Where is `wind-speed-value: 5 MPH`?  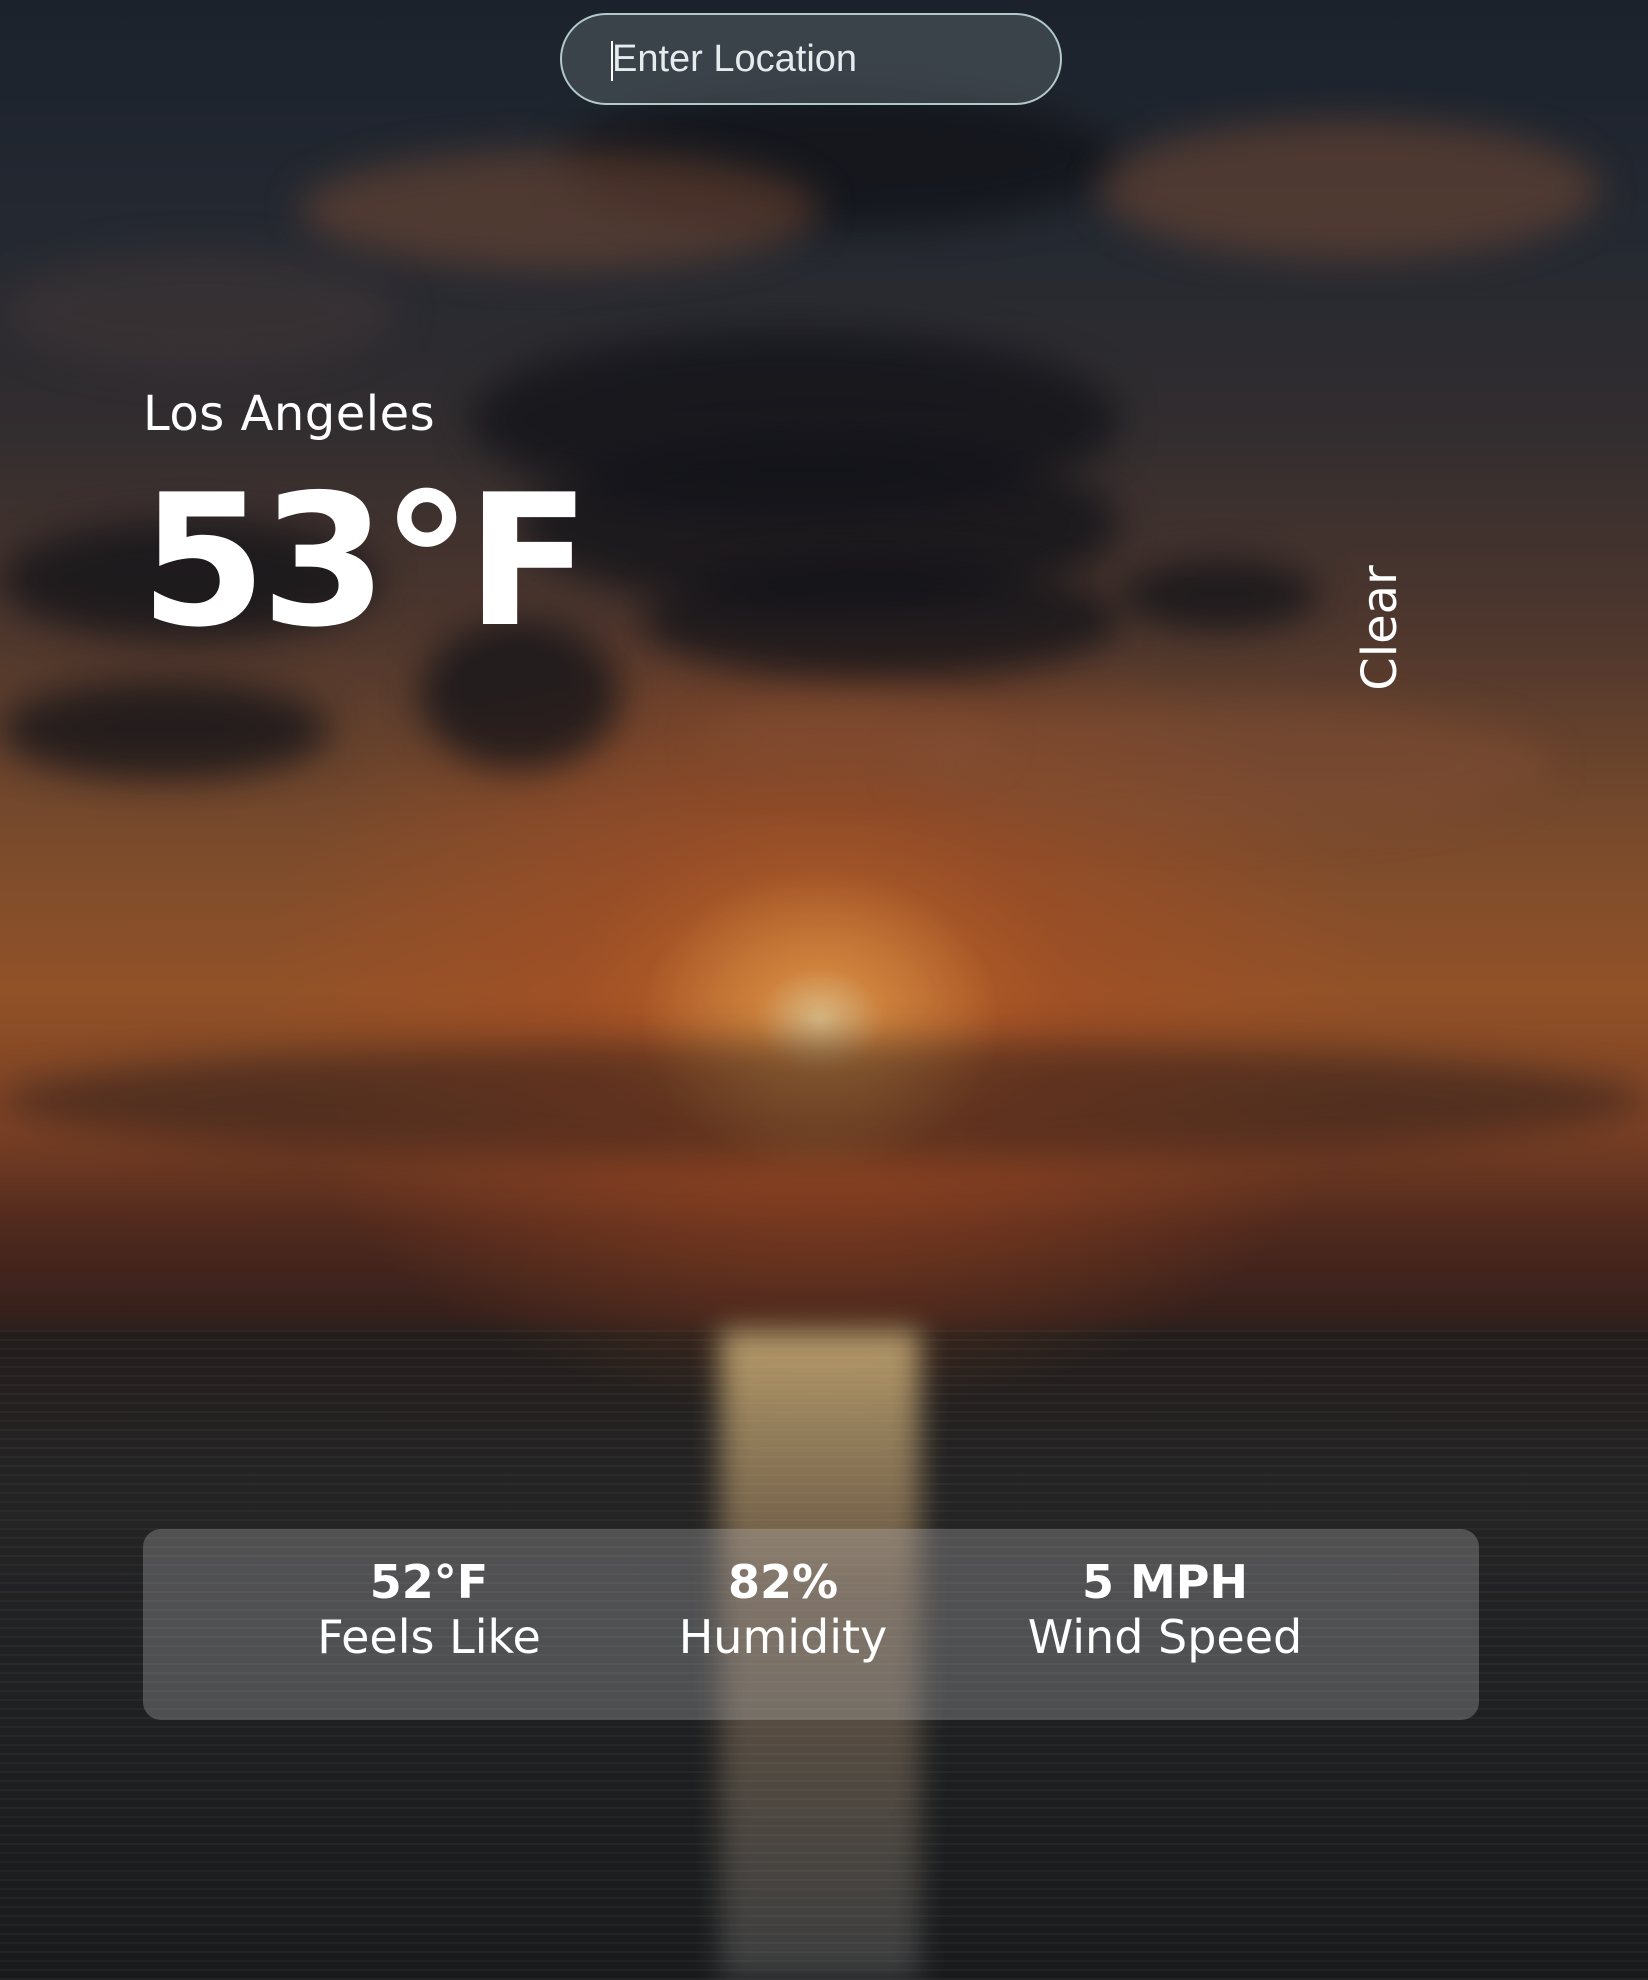
wind-speed-value: 5 MPH is located at coordinates (1164, 1582).